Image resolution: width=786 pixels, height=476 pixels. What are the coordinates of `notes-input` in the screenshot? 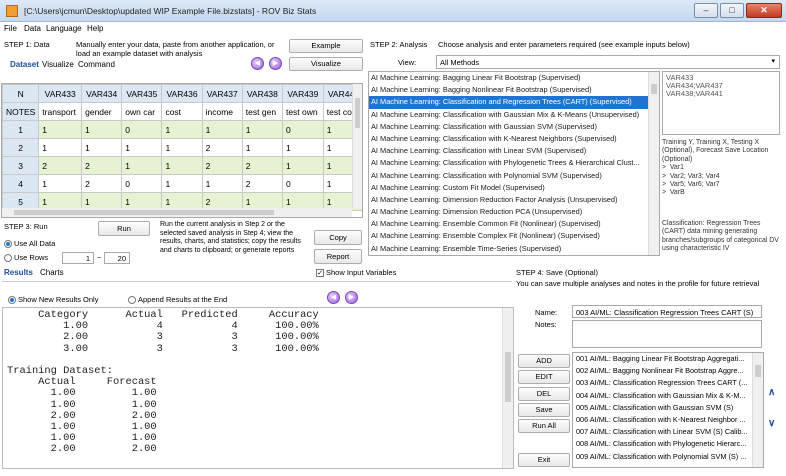 It's located at (667, 334).